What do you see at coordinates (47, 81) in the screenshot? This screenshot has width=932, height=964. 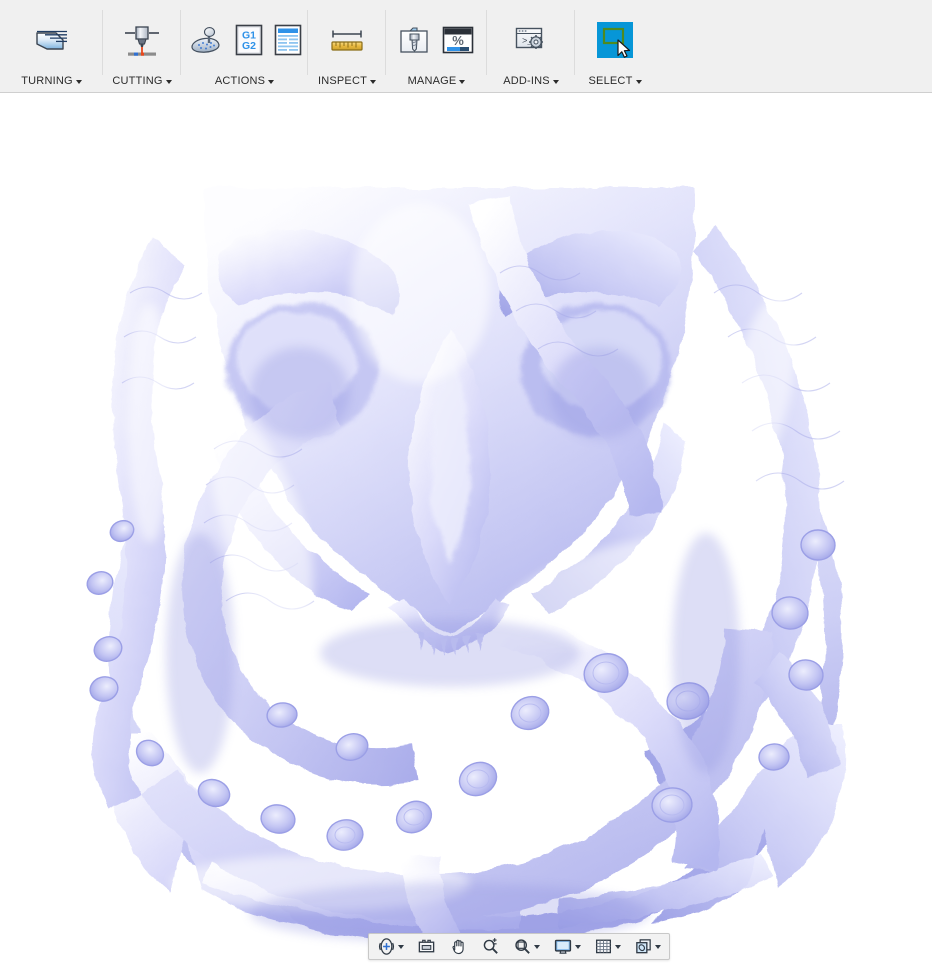 I see `turning-label-text: TURNING` at bounding box center [47, 81].